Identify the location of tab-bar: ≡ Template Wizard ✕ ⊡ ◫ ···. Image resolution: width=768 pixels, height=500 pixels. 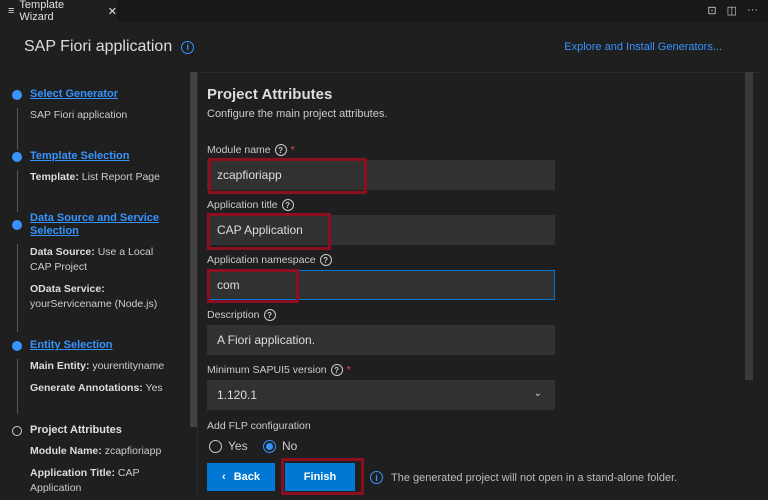
(384, 11).